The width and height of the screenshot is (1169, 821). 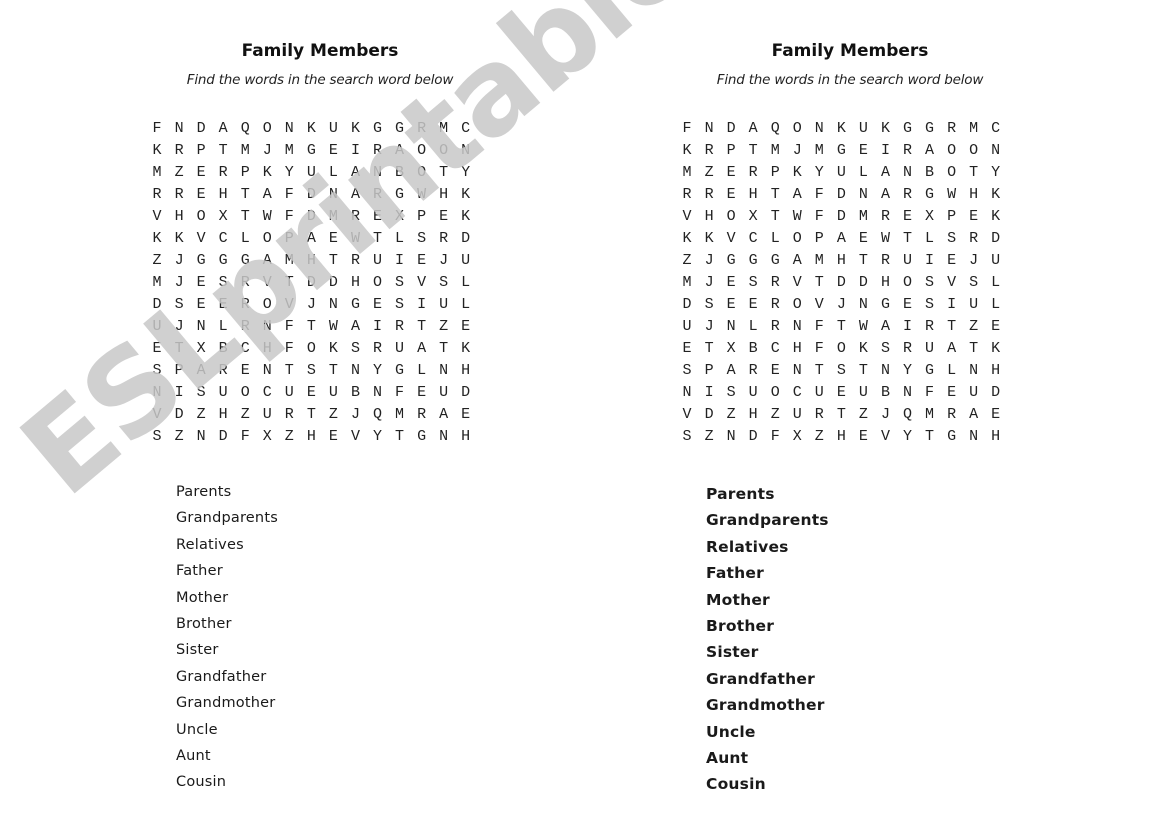 I want to click on word-list-item: Grandparents, so click(x=767, y=520).